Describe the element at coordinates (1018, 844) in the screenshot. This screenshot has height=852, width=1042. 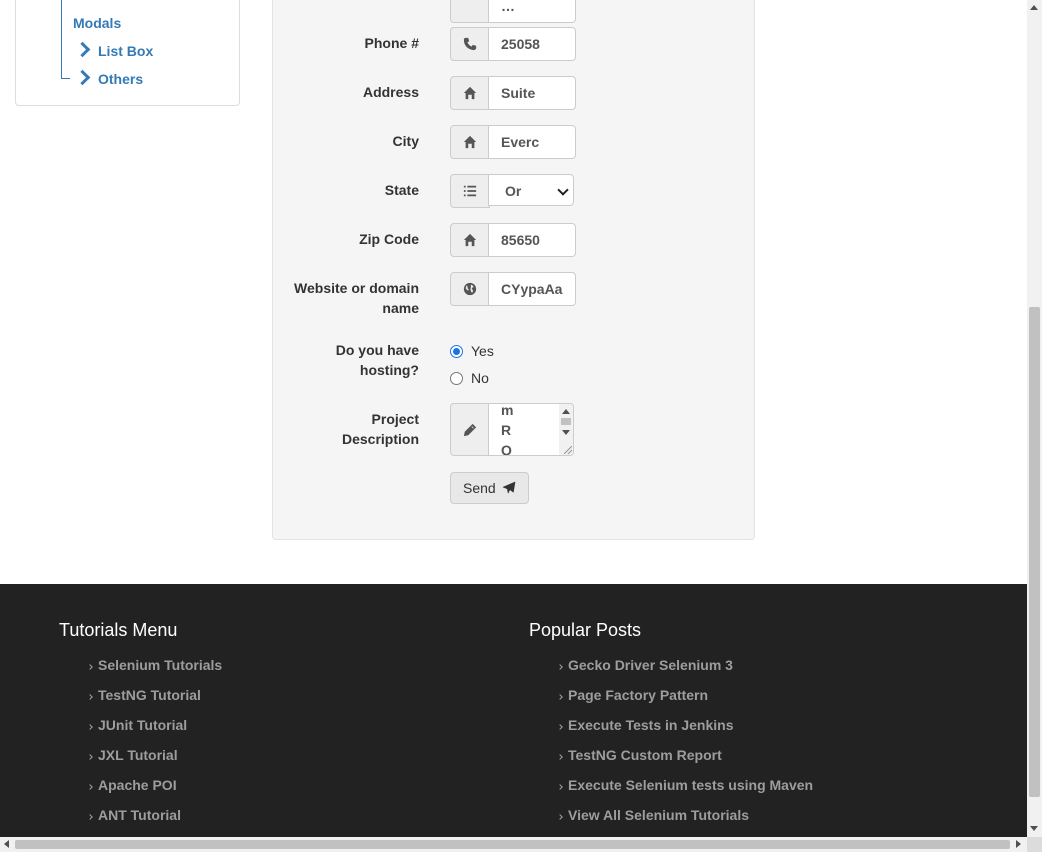
I see `scroll-right-icon` at that location.